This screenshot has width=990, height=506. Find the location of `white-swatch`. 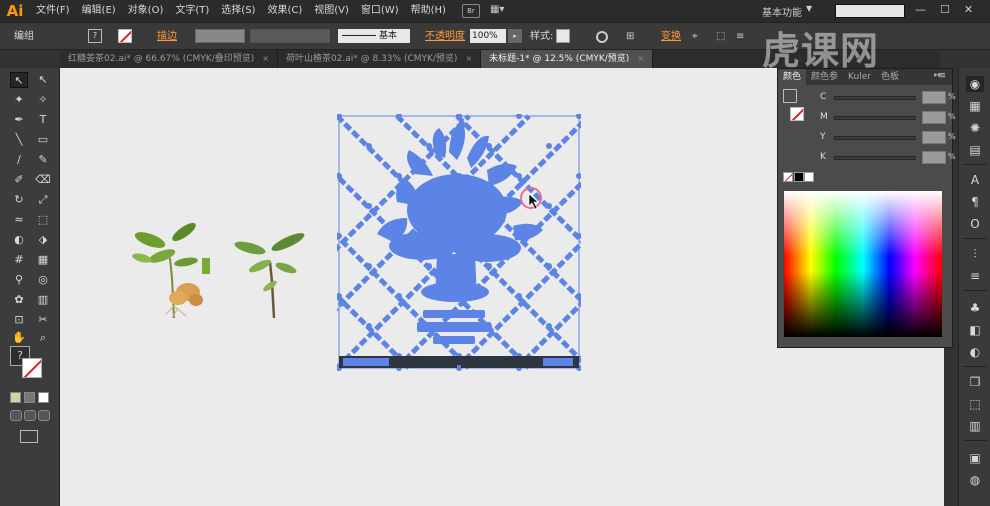

white-swatch is located at coordinates (809, 177).